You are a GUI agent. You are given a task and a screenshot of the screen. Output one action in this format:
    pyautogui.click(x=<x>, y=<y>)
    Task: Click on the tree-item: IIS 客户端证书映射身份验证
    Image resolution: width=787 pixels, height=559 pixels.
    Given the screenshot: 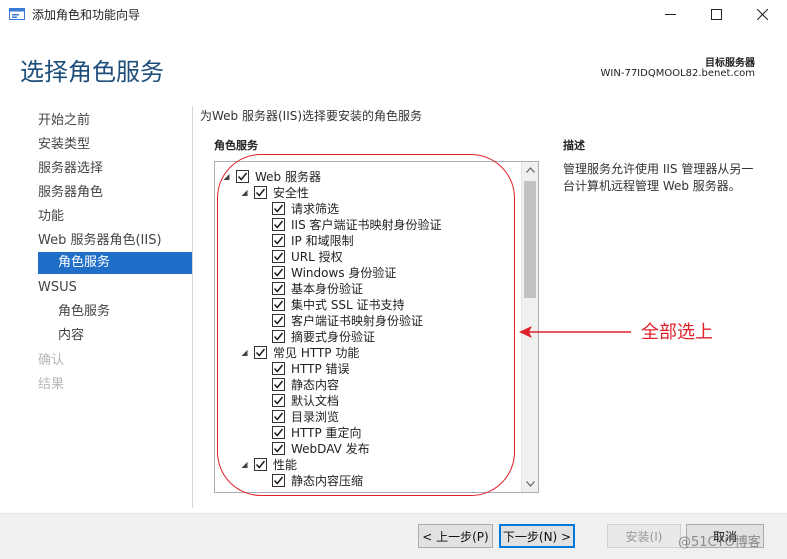 What is the action you would take?
    pyautogui.click(x=349, y=224)
    